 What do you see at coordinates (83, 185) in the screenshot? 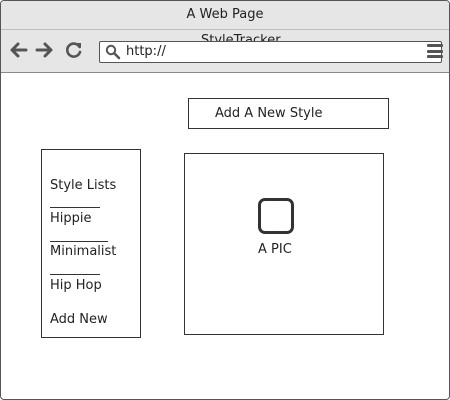
I see `sidebar-heading: Style Lists` at bounding box center [83, 185].